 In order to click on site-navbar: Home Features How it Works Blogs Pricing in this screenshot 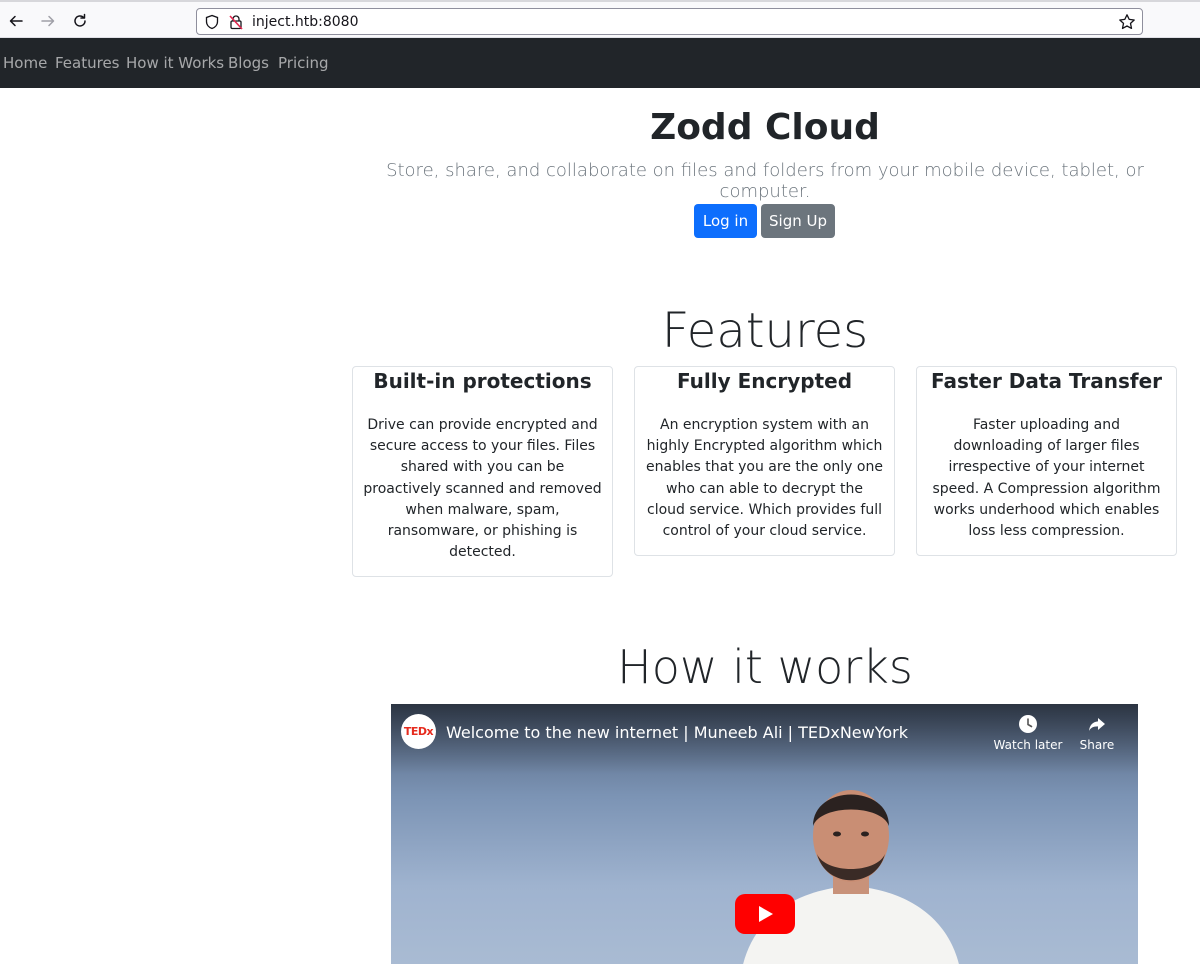, I will do `click(600, 63)`.